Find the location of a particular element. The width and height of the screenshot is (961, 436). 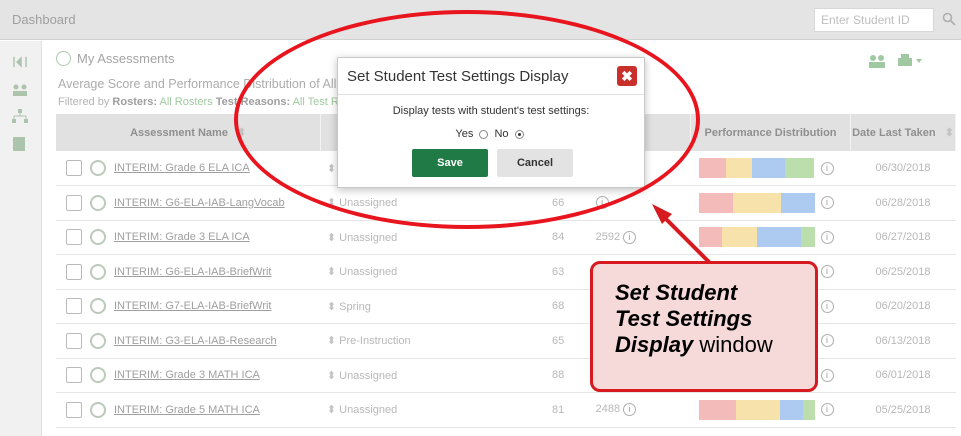

callout-line-1: Set Student is located at coordinates (676, 292).